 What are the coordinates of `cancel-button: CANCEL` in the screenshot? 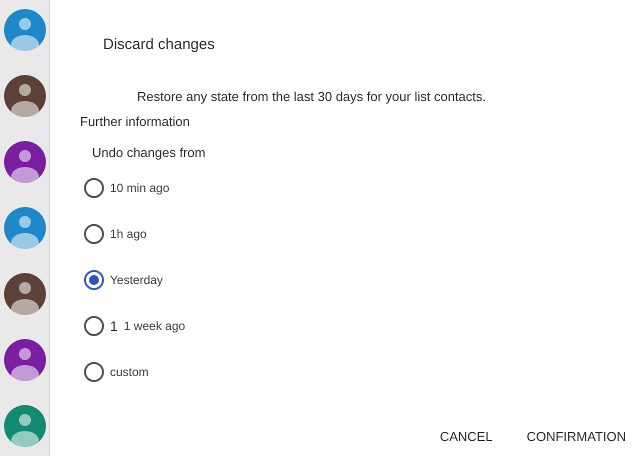 It's located at (466, 436).